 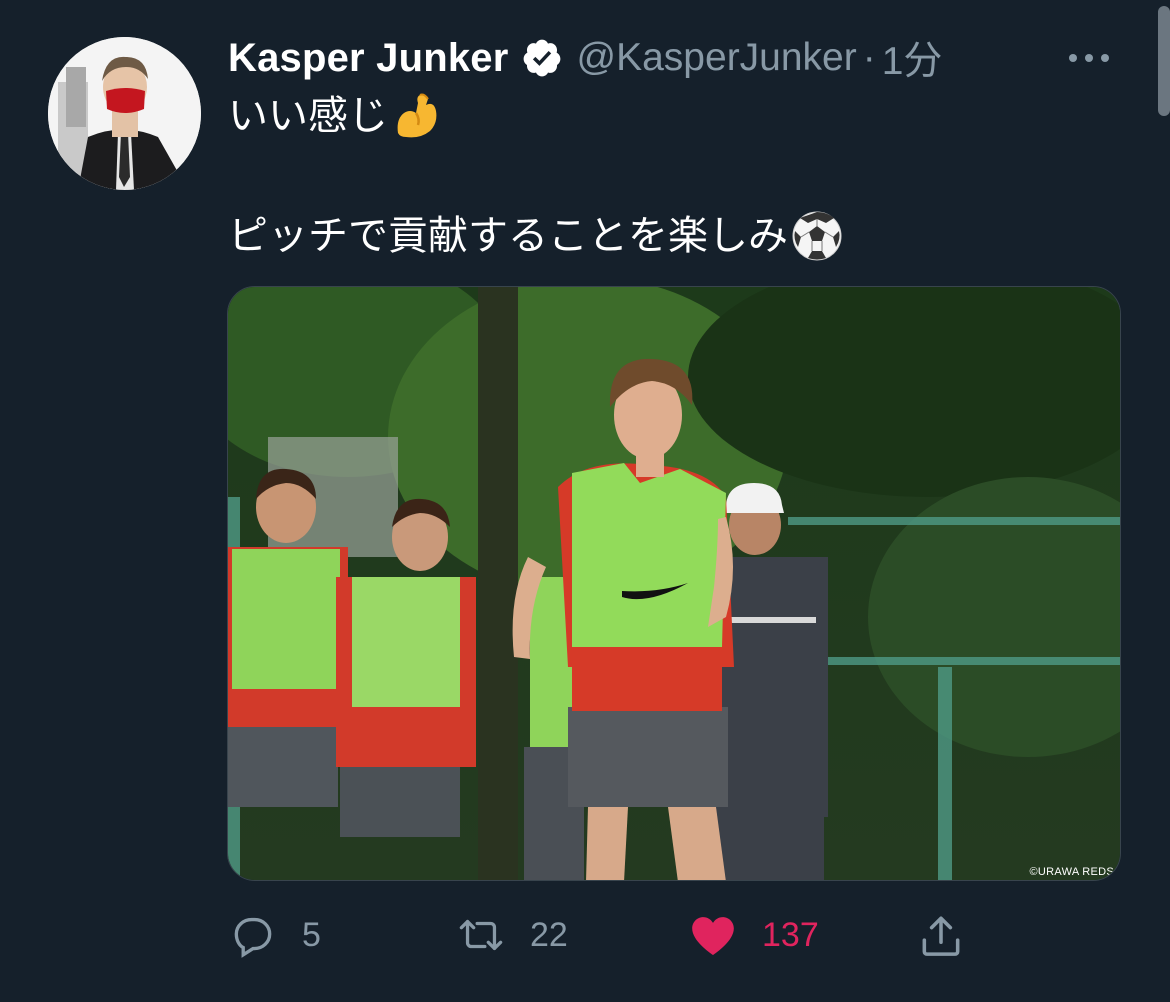 I want to click on soccer-ball-icon, so click(x=817, y=236).